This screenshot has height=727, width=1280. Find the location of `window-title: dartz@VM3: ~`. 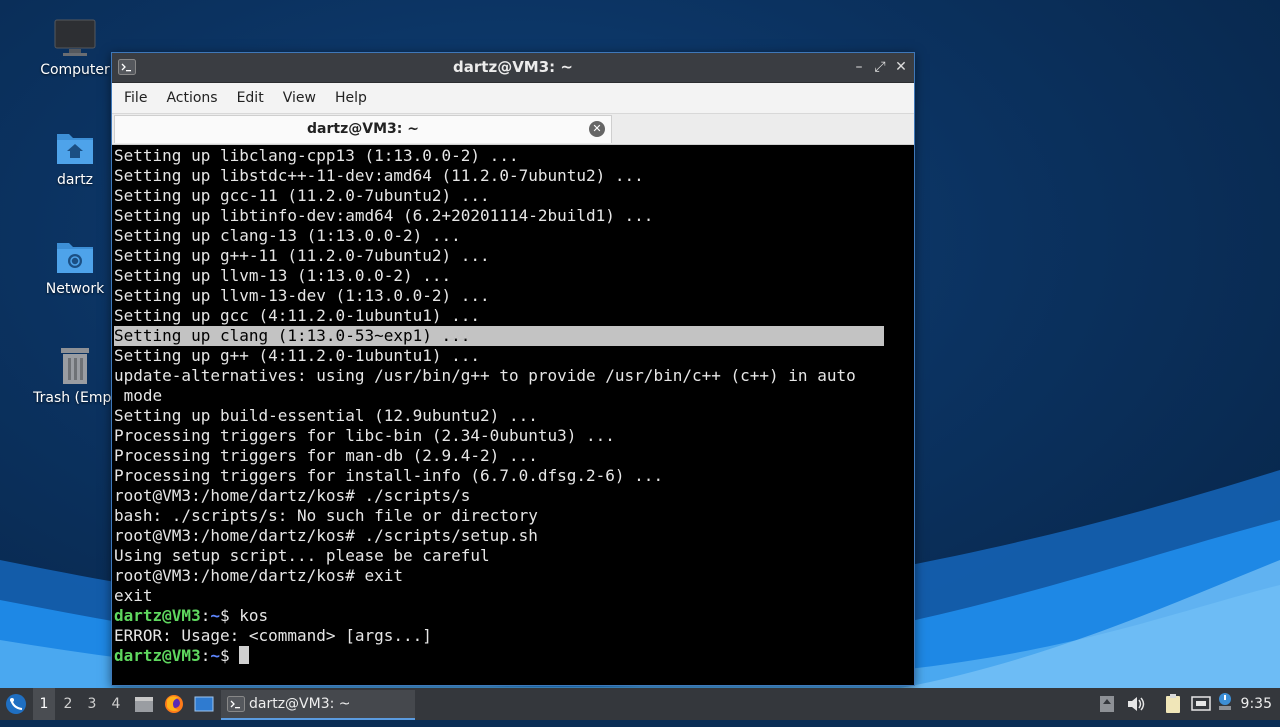

window-title: dartz@VM3: ~ is located at coordinates (513, 67).